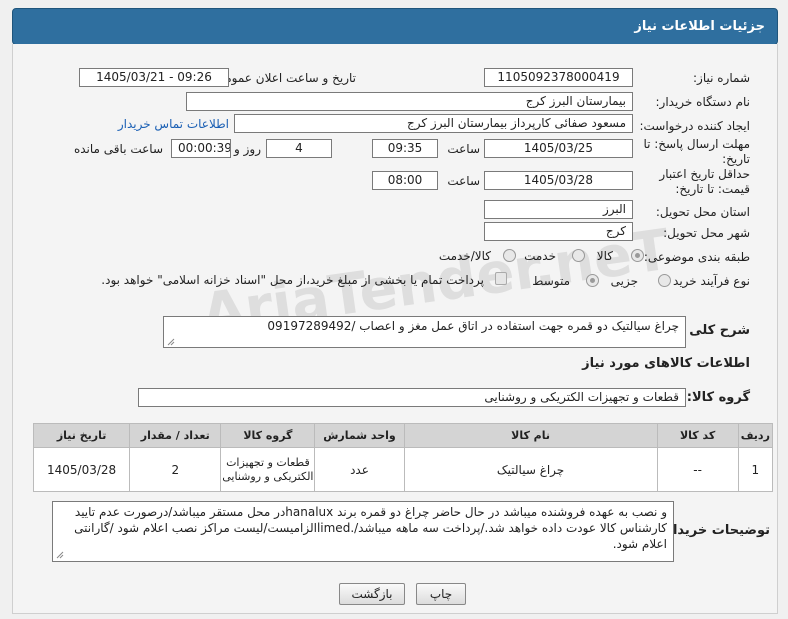 The image size is (788, 619). What do you see at coordinates (118, 149) in the screenshot?
I see `remaining-label: ساعت باقی مانده` at bounding box center [118, 149].